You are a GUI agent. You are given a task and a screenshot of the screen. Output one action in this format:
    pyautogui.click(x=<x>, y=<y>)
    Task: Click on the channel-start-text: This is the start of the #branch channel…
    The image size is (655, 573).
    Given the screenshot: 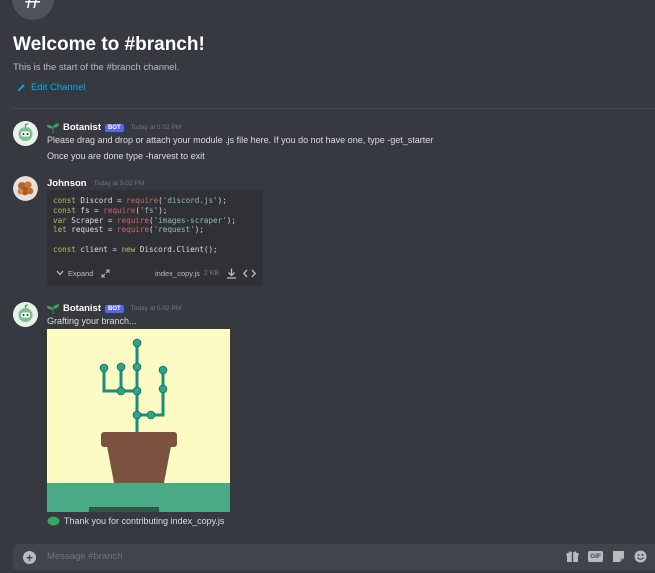 What is the action you would take?
    pyautogui.click(x=96, y=67)
    